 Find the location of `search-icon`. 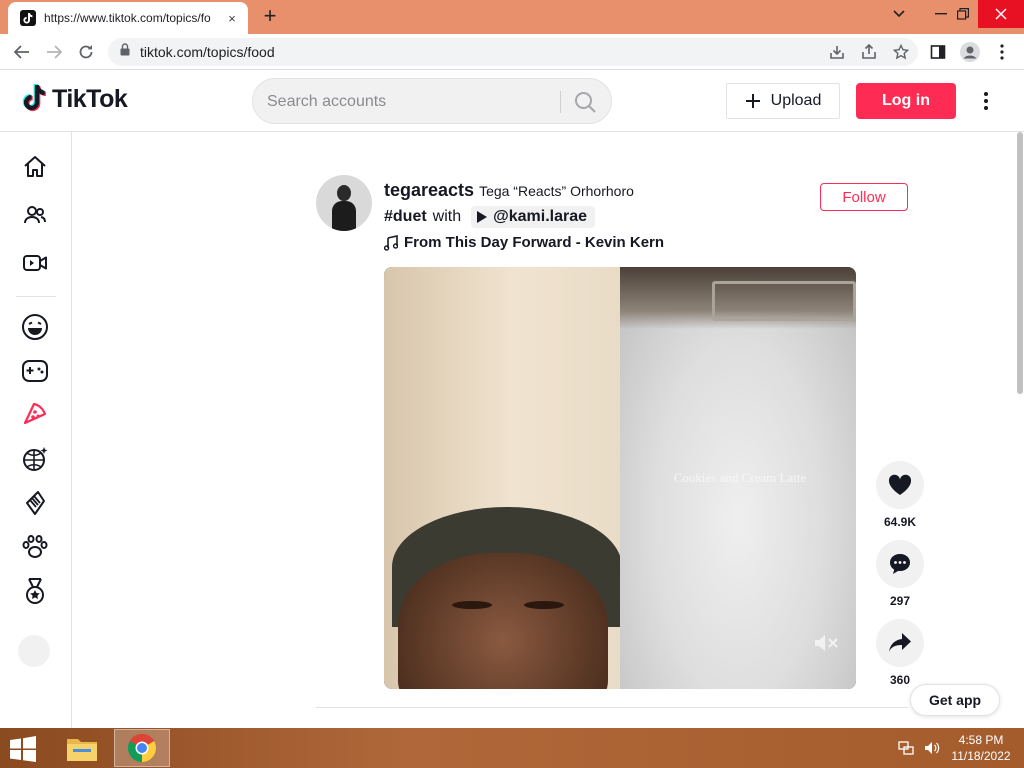

search-icon is located at coordinates (585, 102).